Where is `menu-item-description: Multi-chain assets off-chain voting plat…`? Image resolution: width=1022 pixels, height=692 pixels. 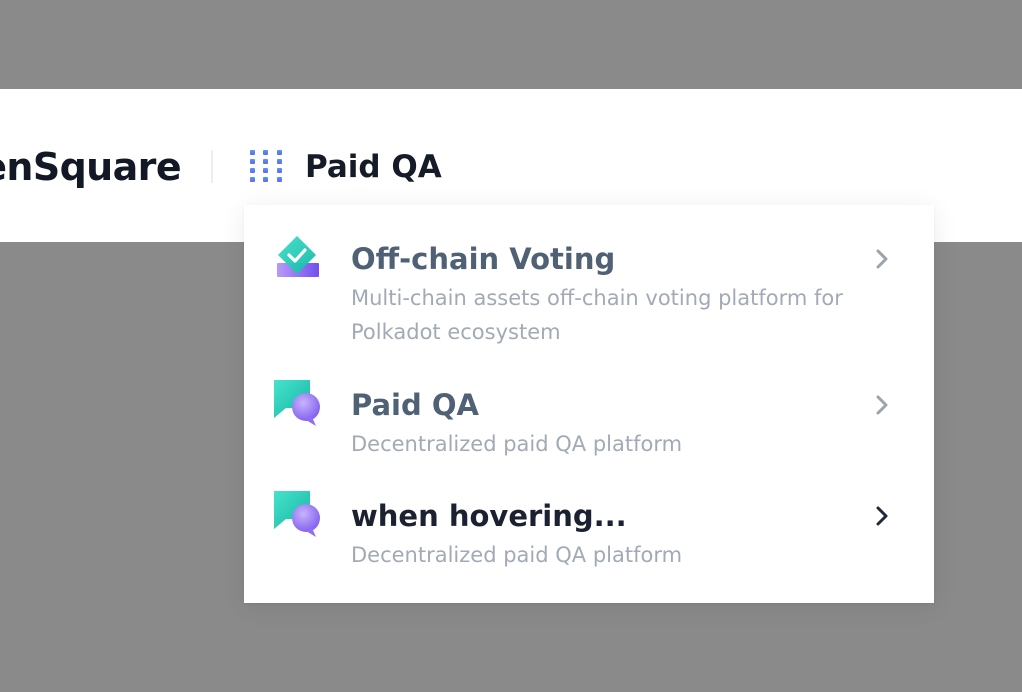 menu-item-description: Multi-chain assets off-chain voting plat… is located at coordinates (597, 315).